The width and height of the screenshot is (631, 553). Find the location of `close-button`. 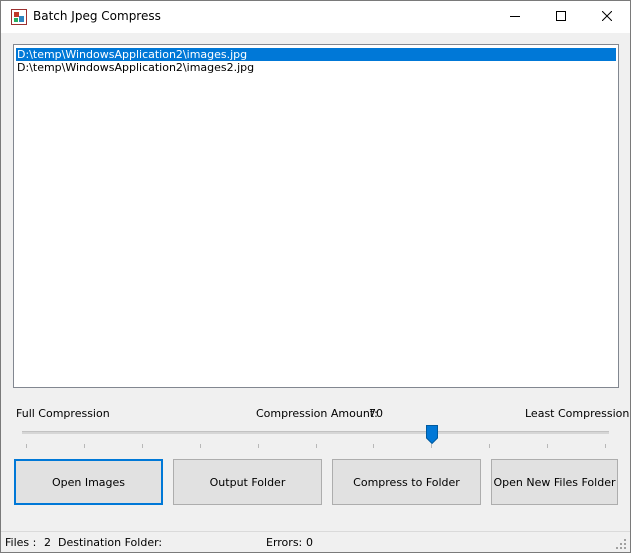

close-button is located at coordinates (607, 16).